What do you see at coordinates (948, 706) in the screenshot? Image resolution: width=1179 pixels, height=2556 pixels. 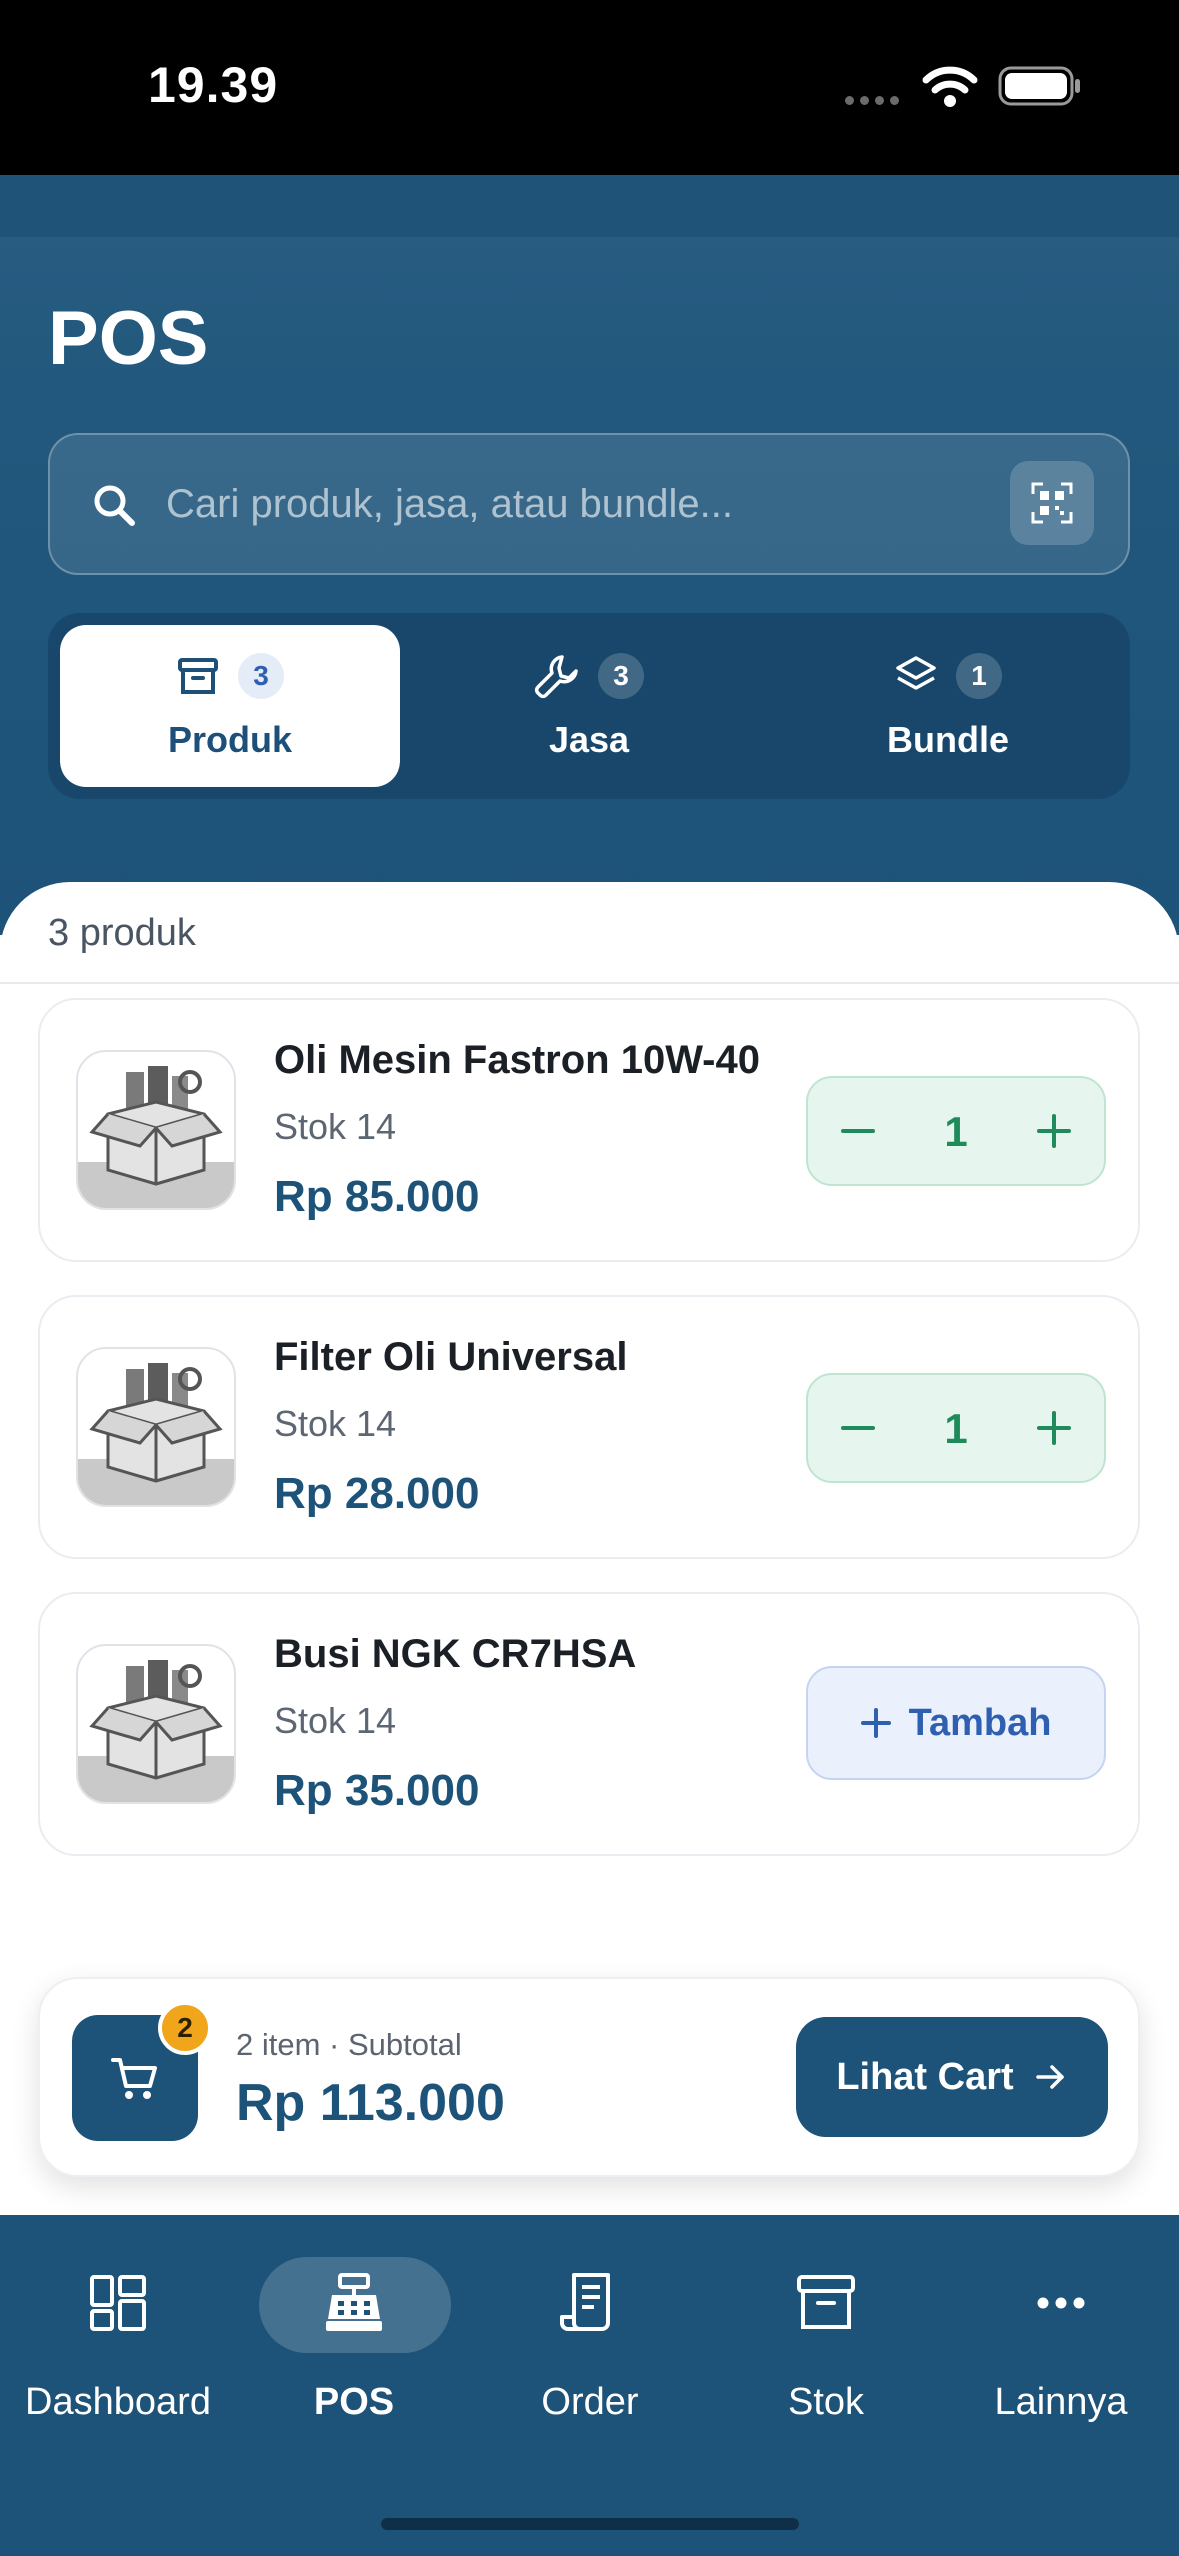 I see `tab-bundle: 1 Bundle` at bounding box center [948, 706].